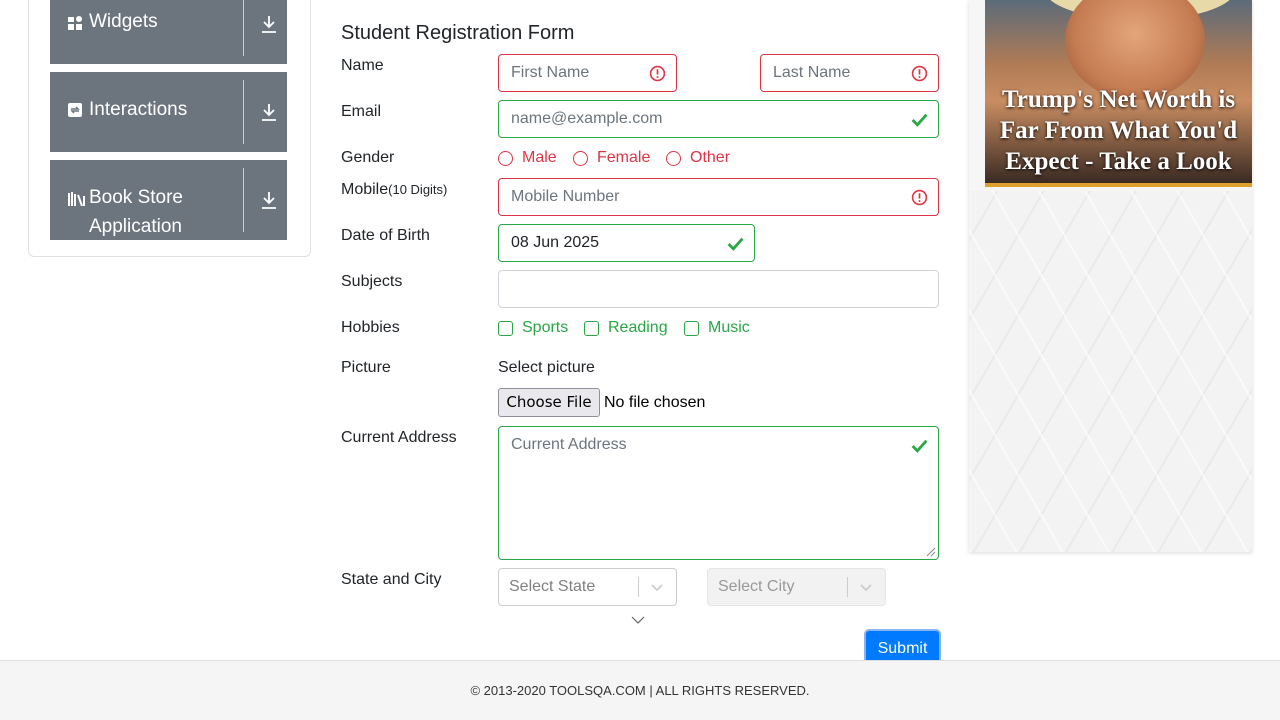 The image size is (1280, 720). What do you see at coordinates (796, 587) in the screenshot?
I see `city-select: Select City` at bounding box center [796, 587].